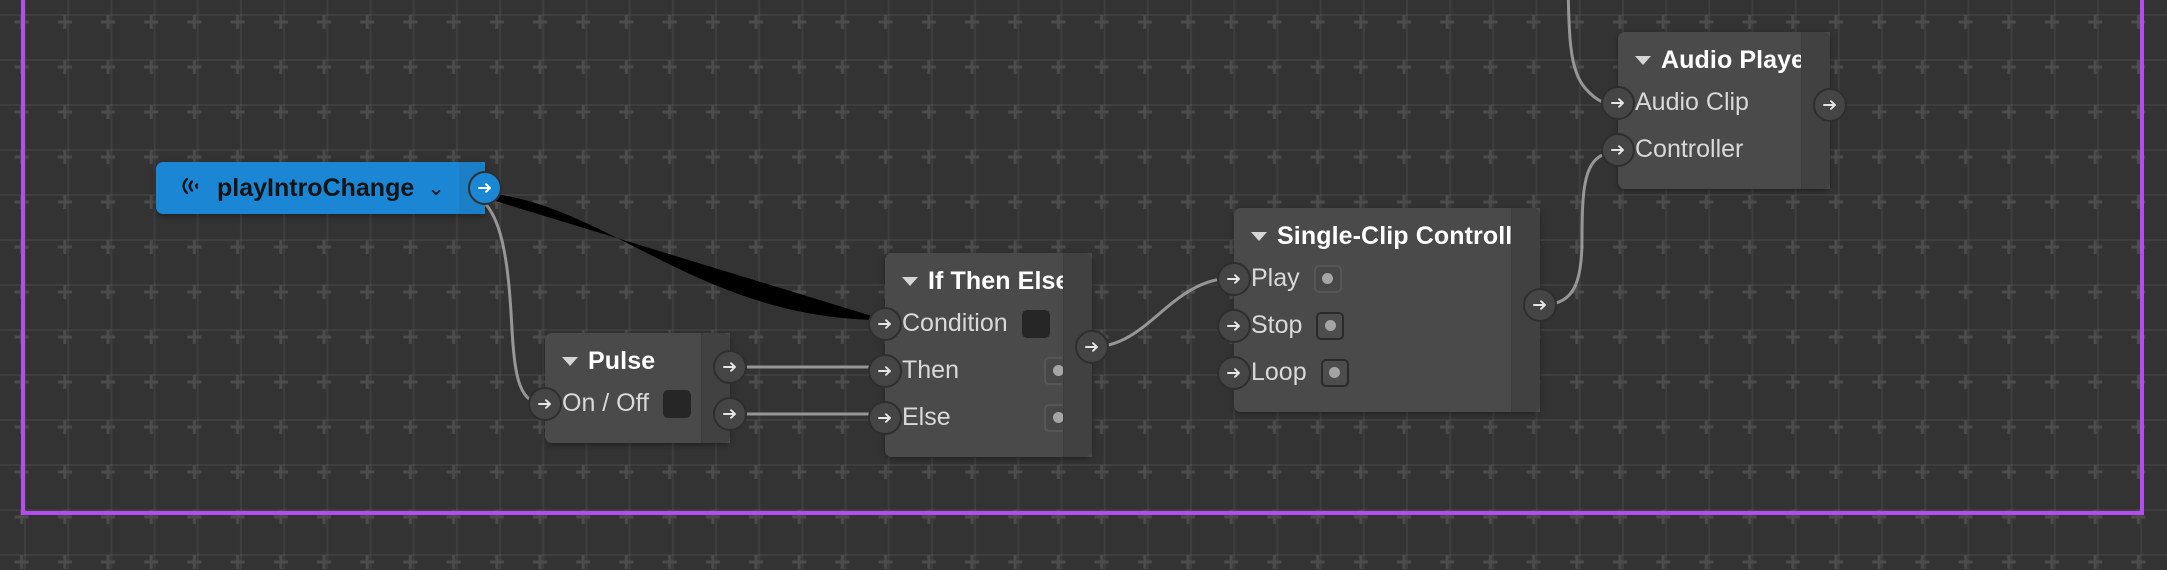  I want to click on node-if-then-else: If Then Else Condition Then Else, so click(988, 355).